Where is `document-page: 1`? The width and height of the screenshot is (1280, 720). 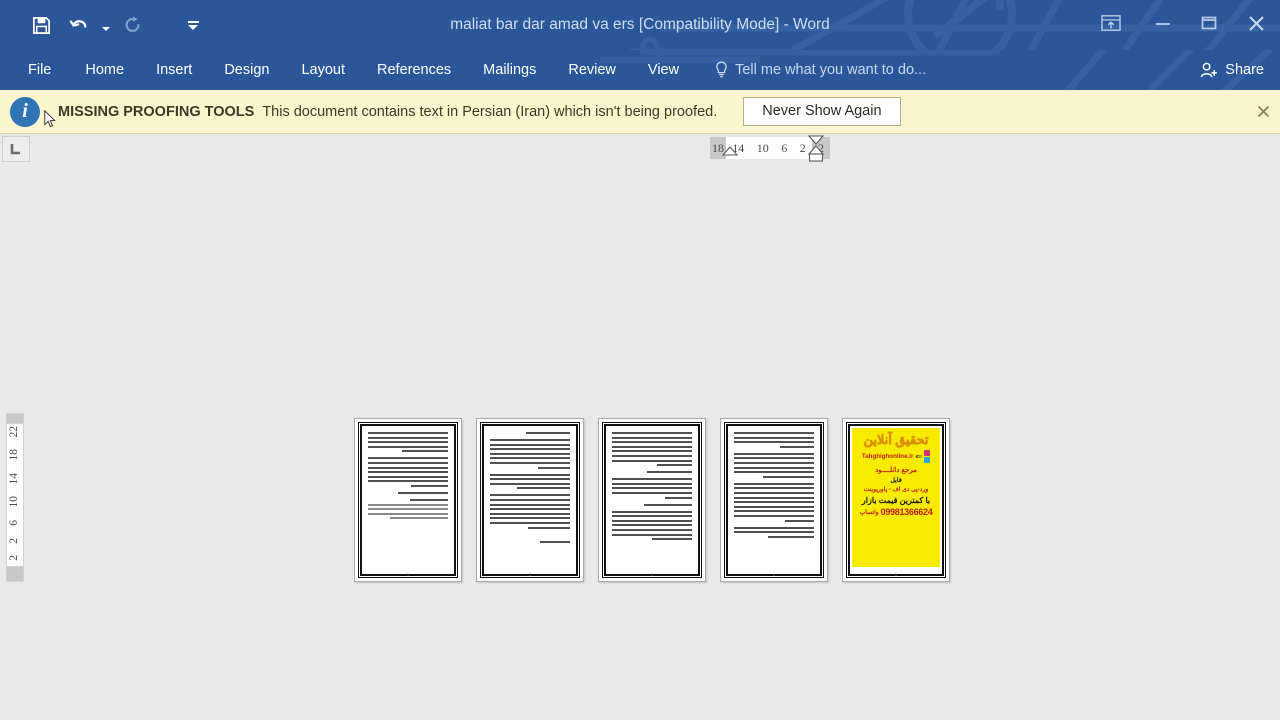
document-page: 1 is located at coordinates (408, 500).